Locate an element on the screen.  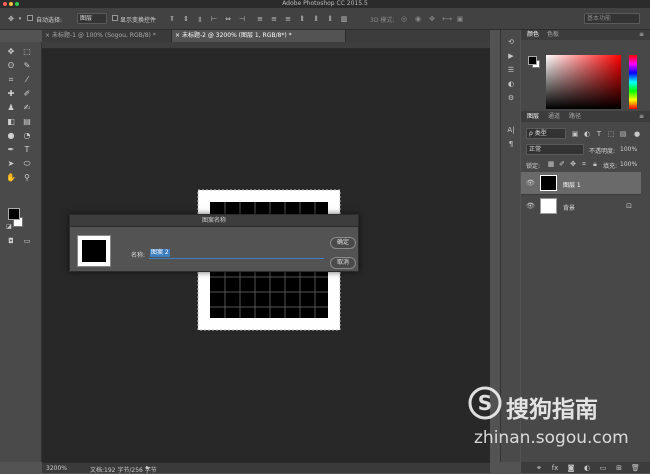
lock-position-icon: ✥ is located at coordinates (573, 164).